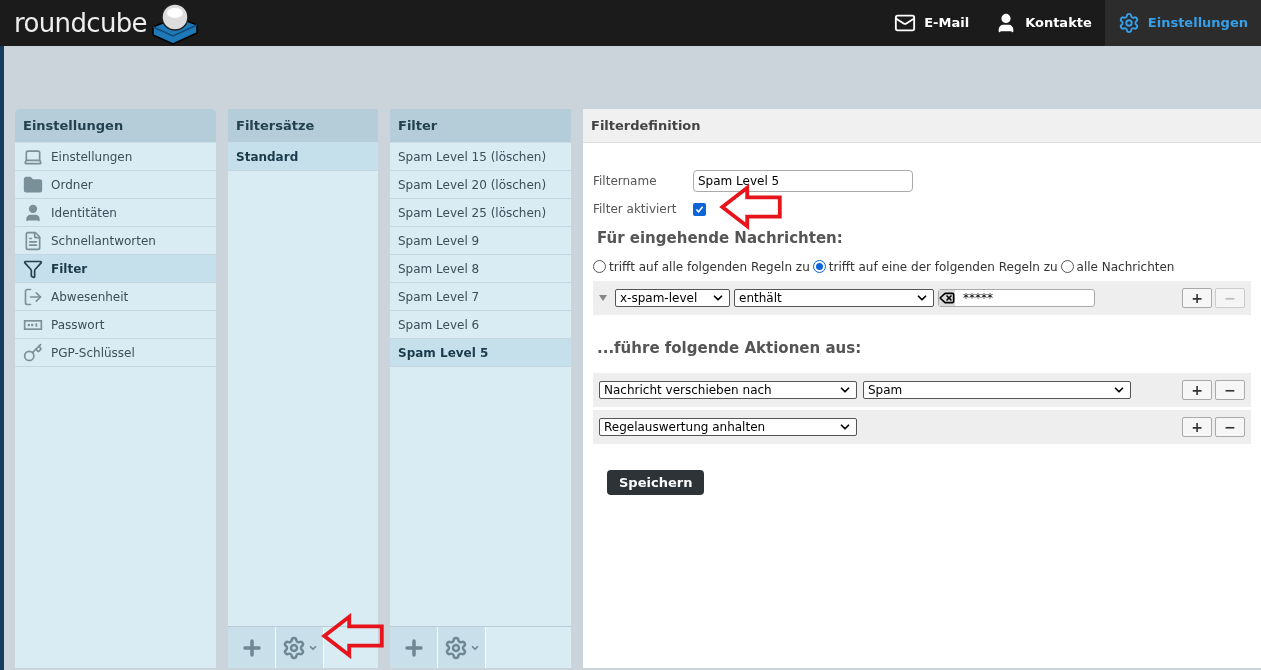  Describe the element at coordinates (480, 269) in the screenshot. I see `list-item: Spam Level 8` at that location.